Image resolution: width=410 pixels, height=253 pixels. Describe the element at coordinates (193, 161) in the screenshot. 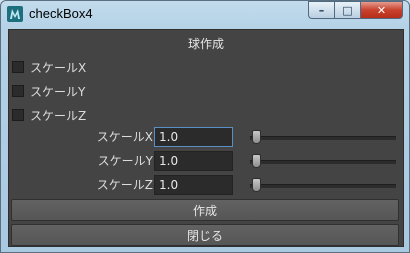

I see `scale-y-field: 1.0` at that location.